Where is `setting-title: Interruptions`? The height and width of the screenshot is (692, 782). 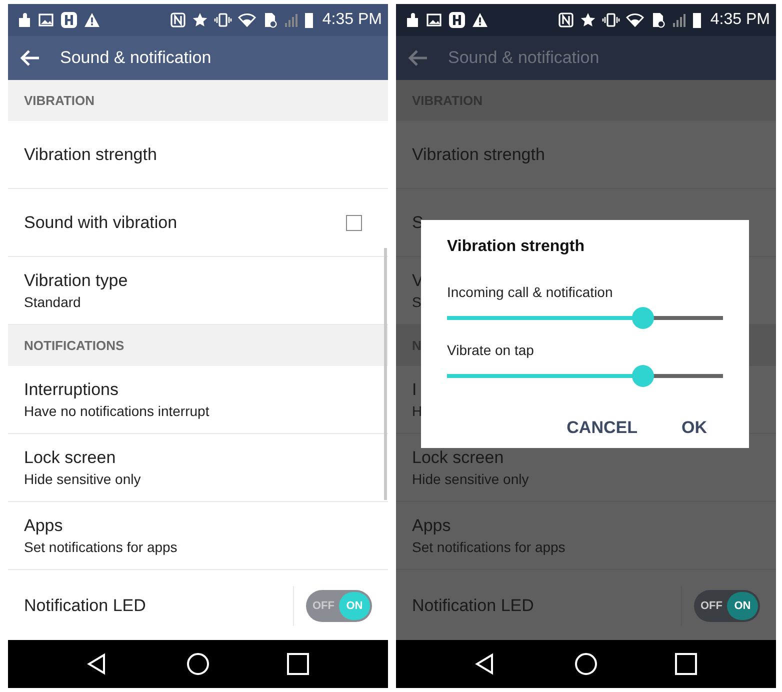
setting-title: Interruptions is located at coordinates (71, 390).